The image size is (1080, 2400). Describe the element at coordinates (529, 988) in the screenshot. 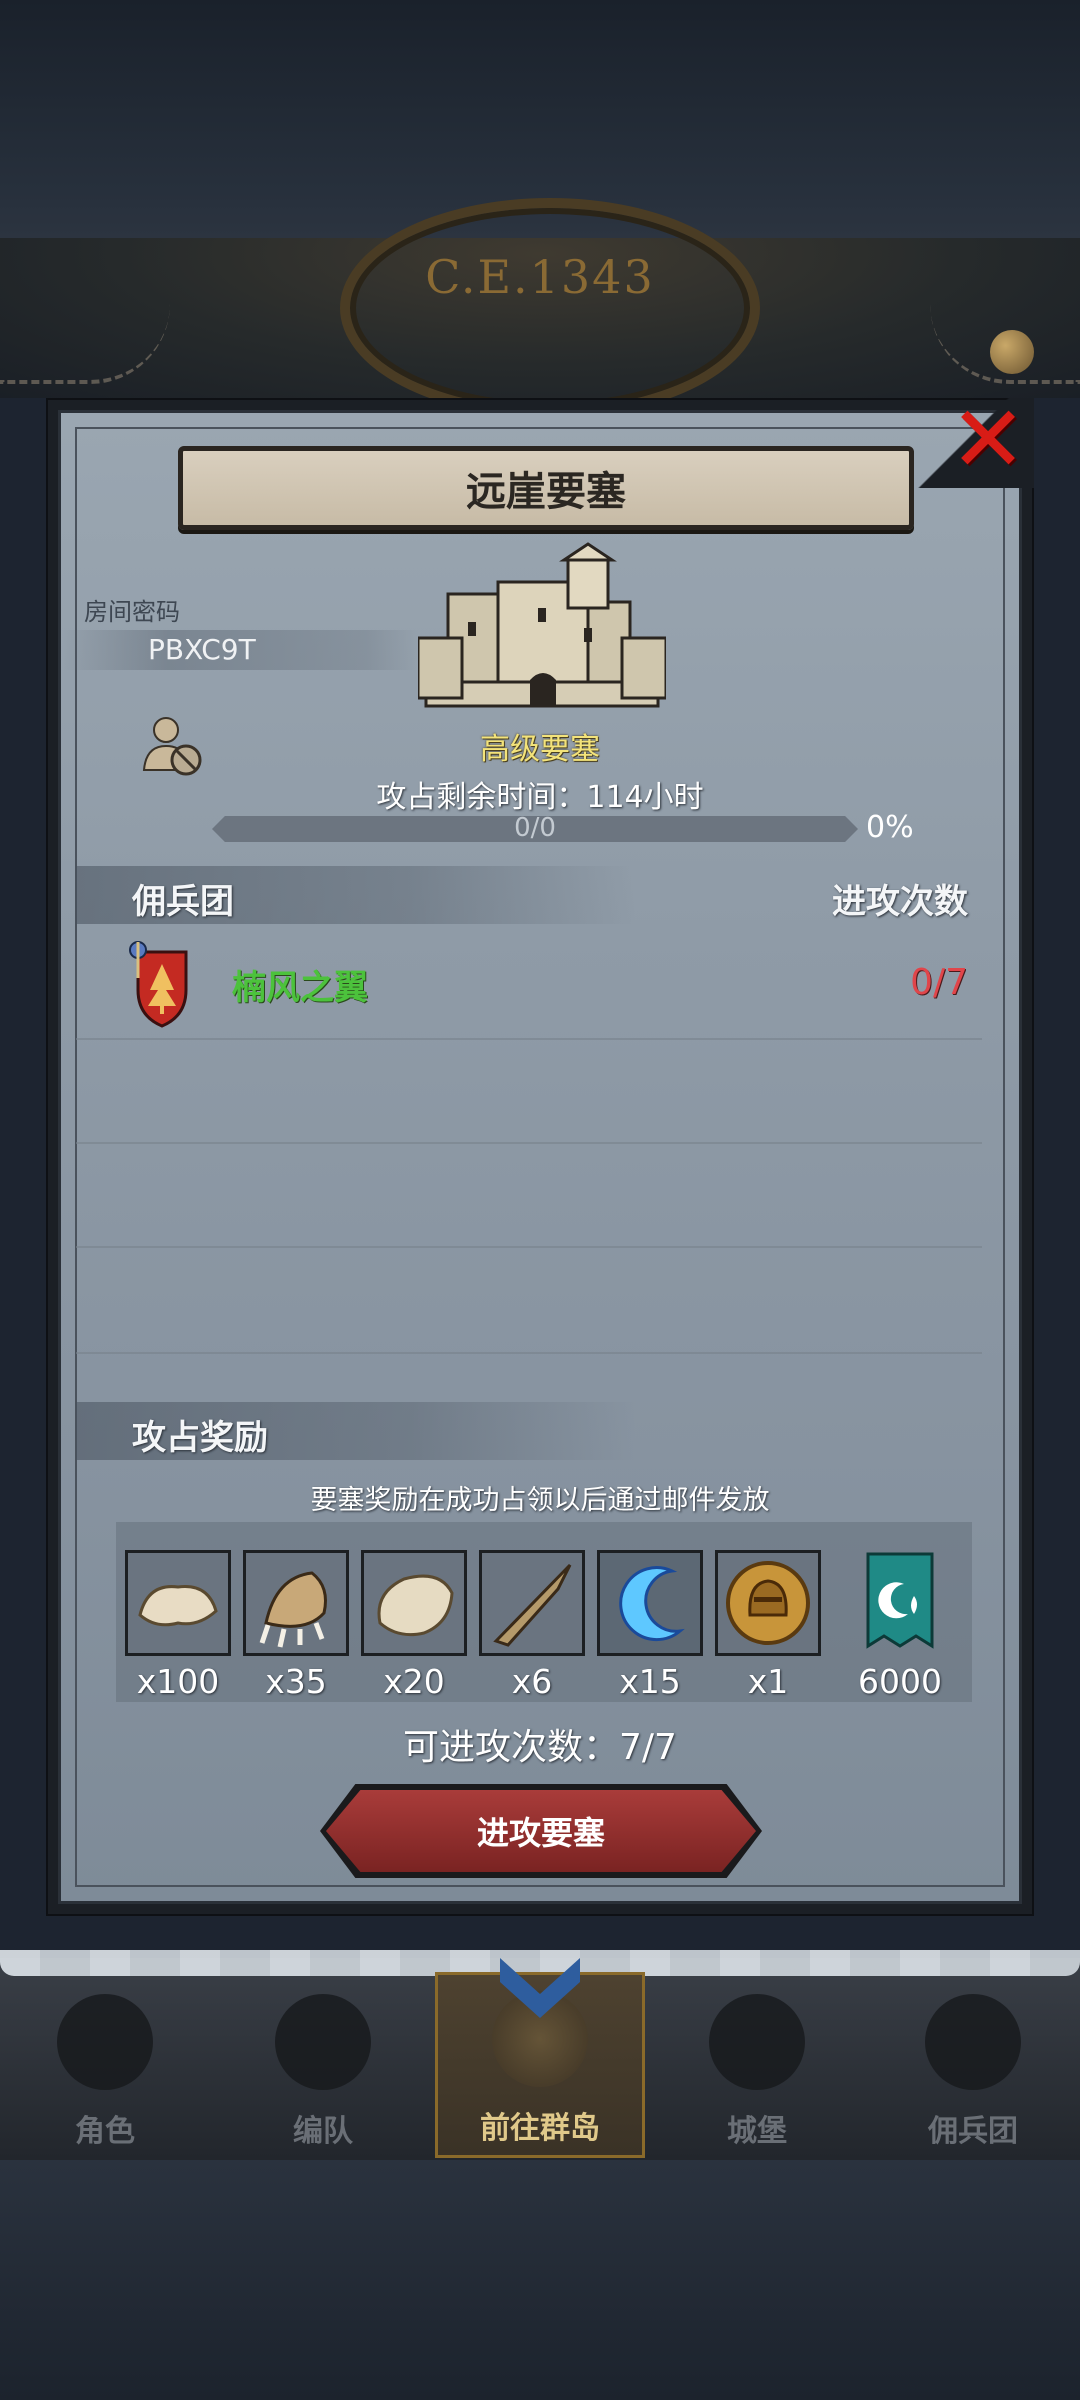

I see `mercenary-row: 楠风之翼 0/7` at that location.